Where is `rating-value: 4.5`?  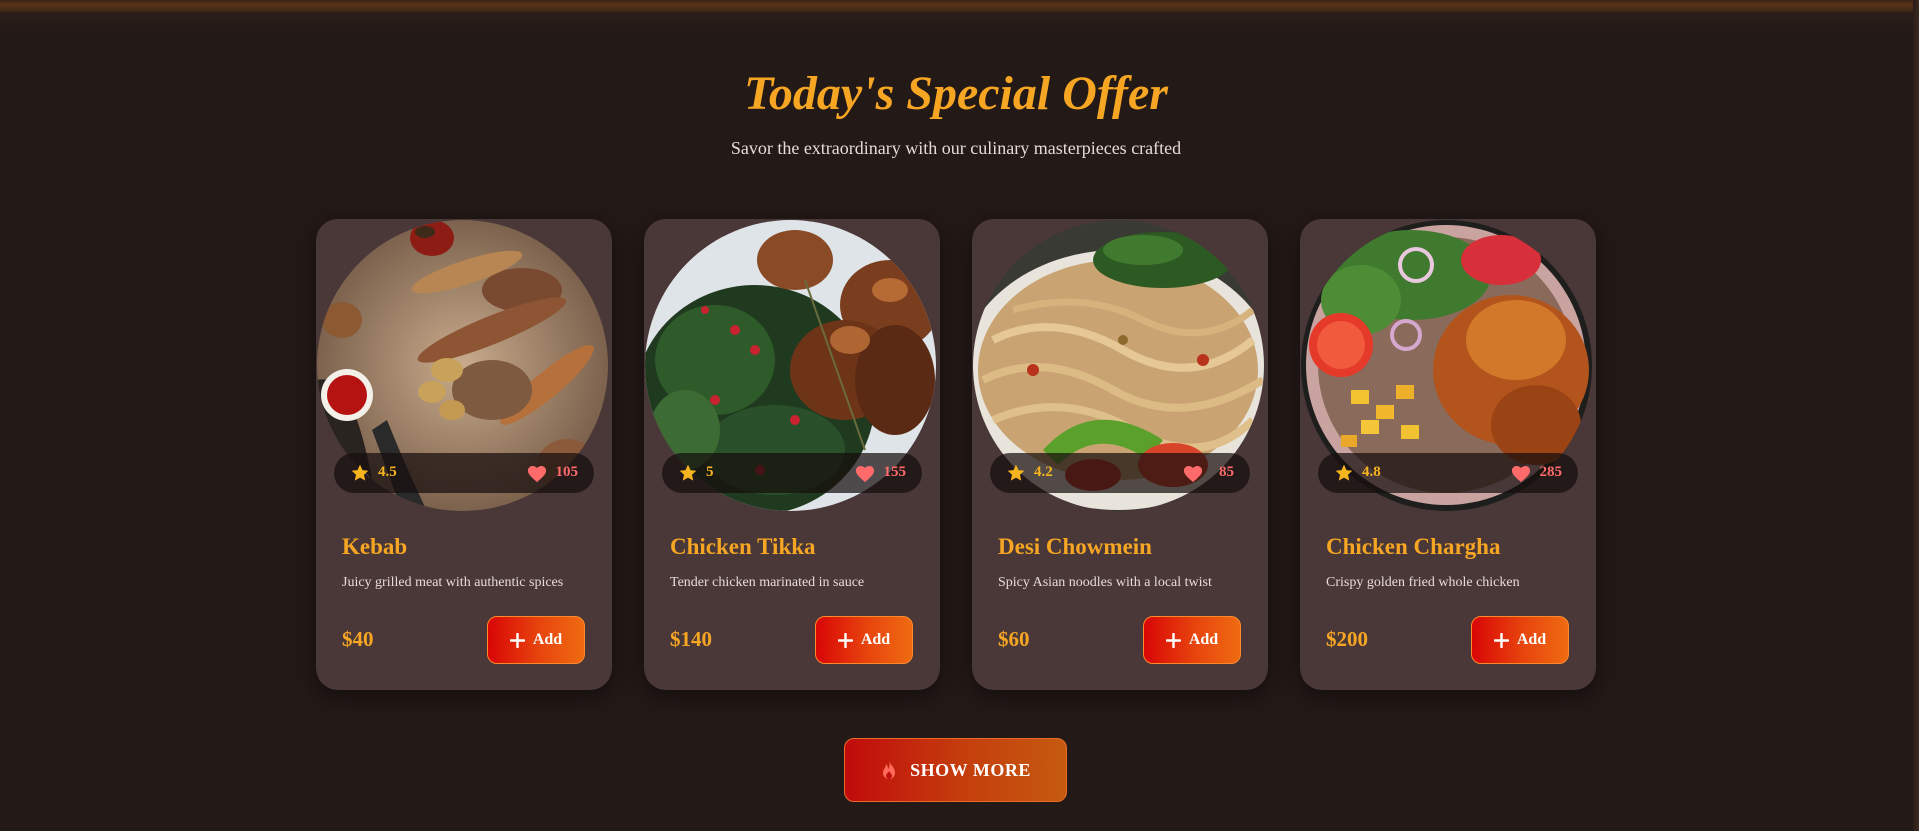
rating-value: 4.5 is located at coordinates (387, 472).